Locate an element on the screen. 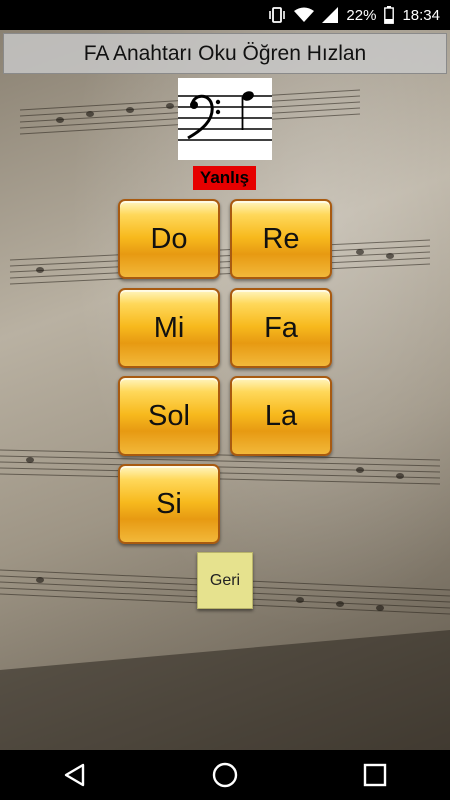 This screenshot has height=800, width=450. vibrate-icon is located at coordinates (277, 15).